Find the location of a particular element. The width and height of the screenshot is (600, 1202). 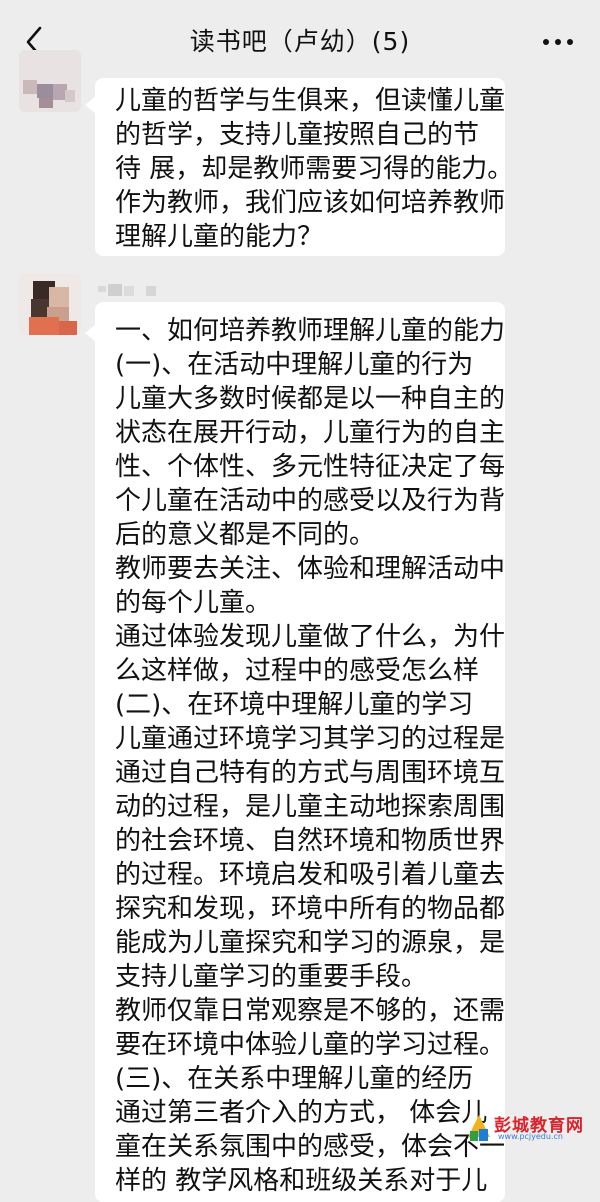

message-text-line: 的哲学，支持儿童按照自己的节 is located at coordinates (297, 135).